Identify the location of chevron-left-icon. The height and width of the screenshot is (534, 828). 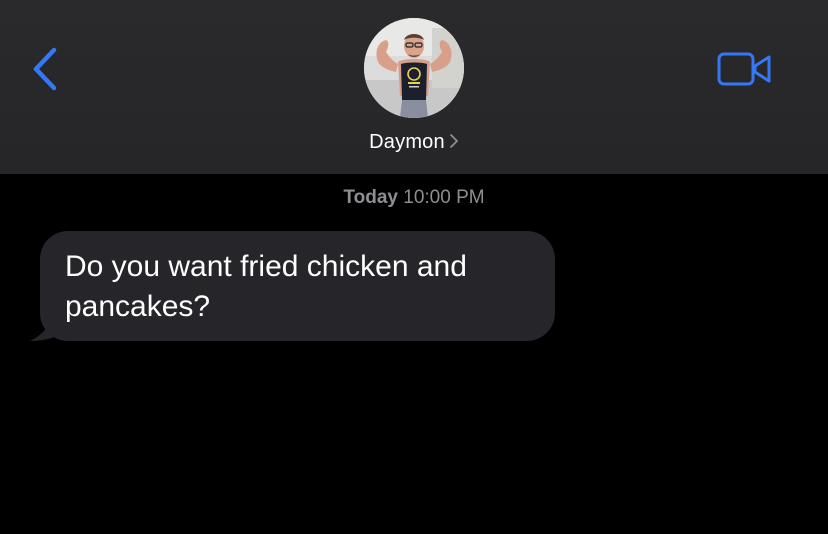
(45, 69).